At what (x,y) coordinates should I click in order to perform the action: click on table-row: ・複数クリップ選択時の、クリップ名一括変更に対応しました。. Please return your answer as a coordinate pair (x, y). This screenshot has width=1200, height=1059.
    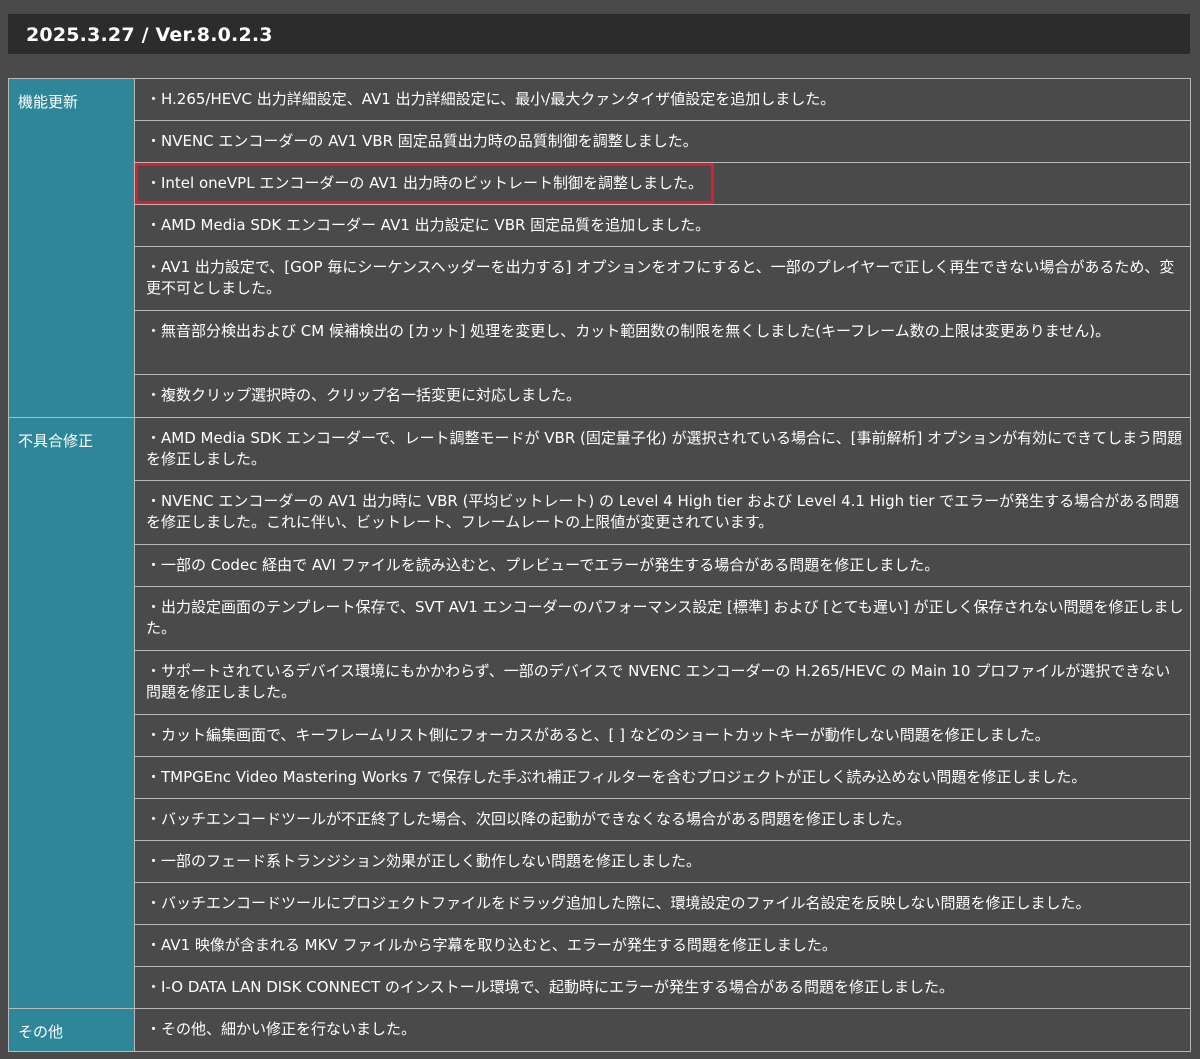
    Looking at the image, I should click on (600, 396).